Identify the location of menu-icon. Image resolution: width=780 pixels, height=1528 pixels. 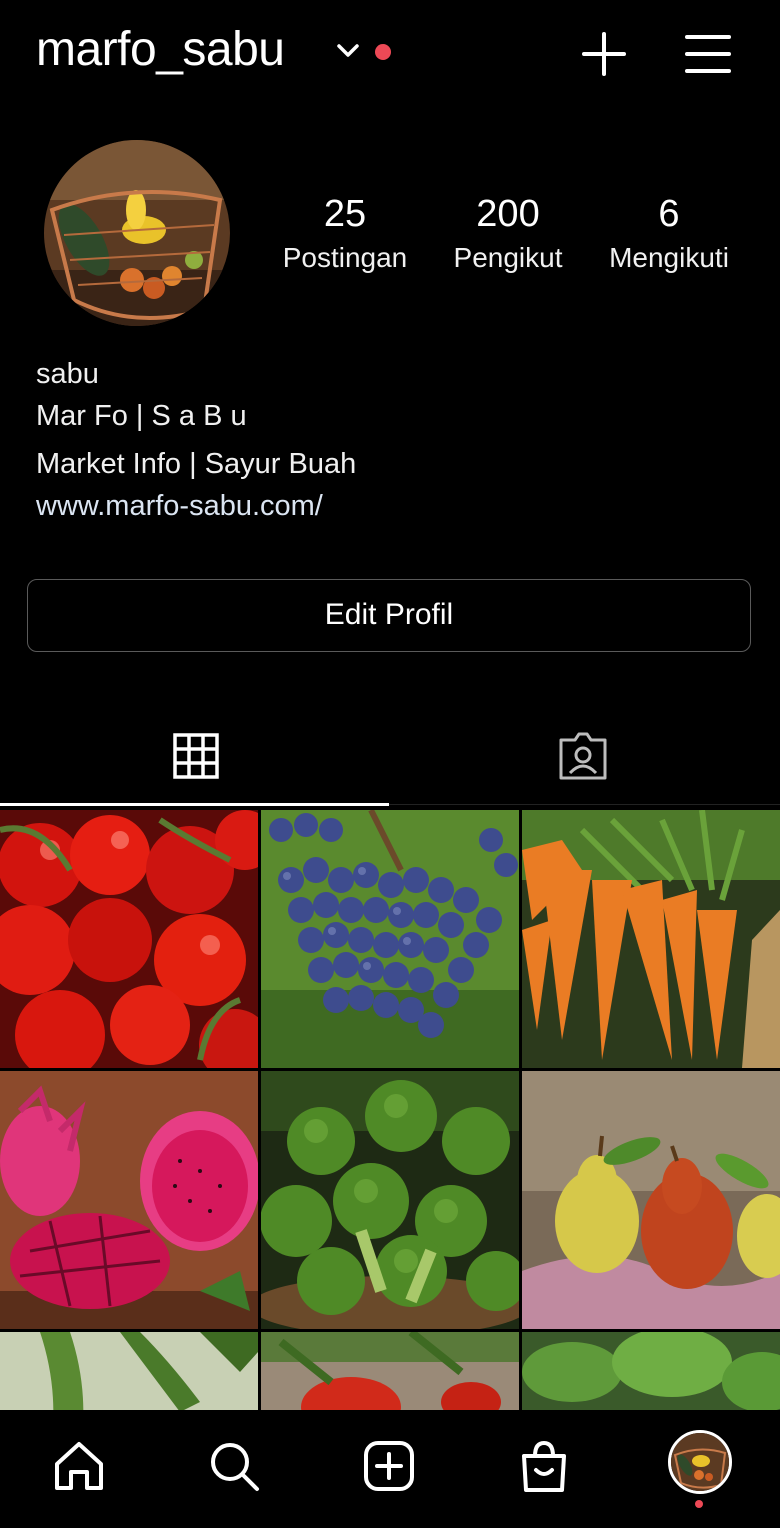
(708, 54).